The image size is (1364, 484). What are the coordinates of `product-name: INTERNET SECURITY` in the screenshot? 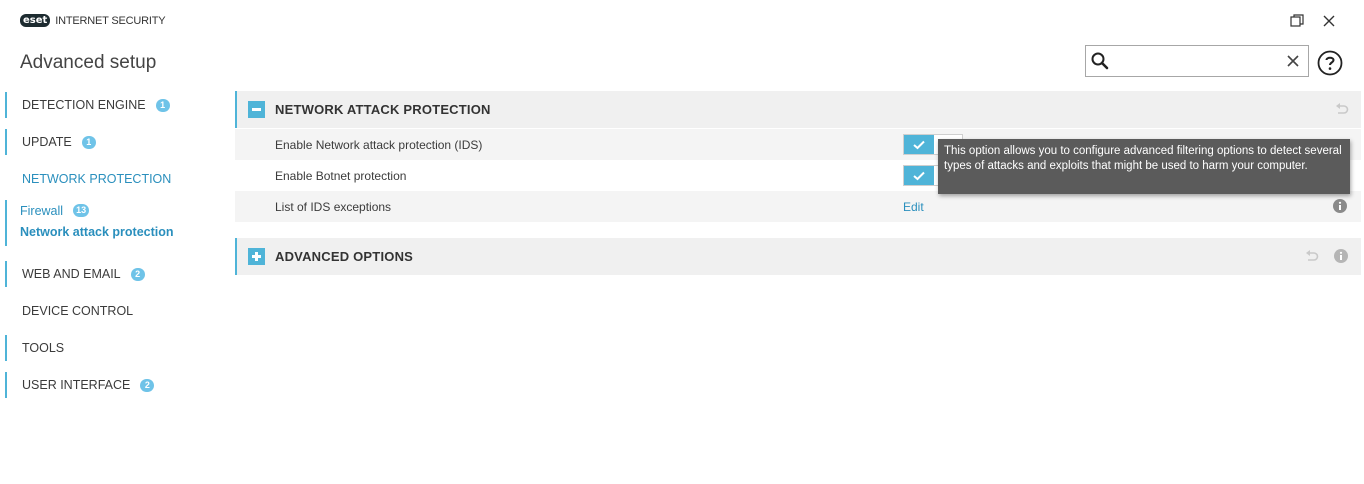 It's located at (110, 20).